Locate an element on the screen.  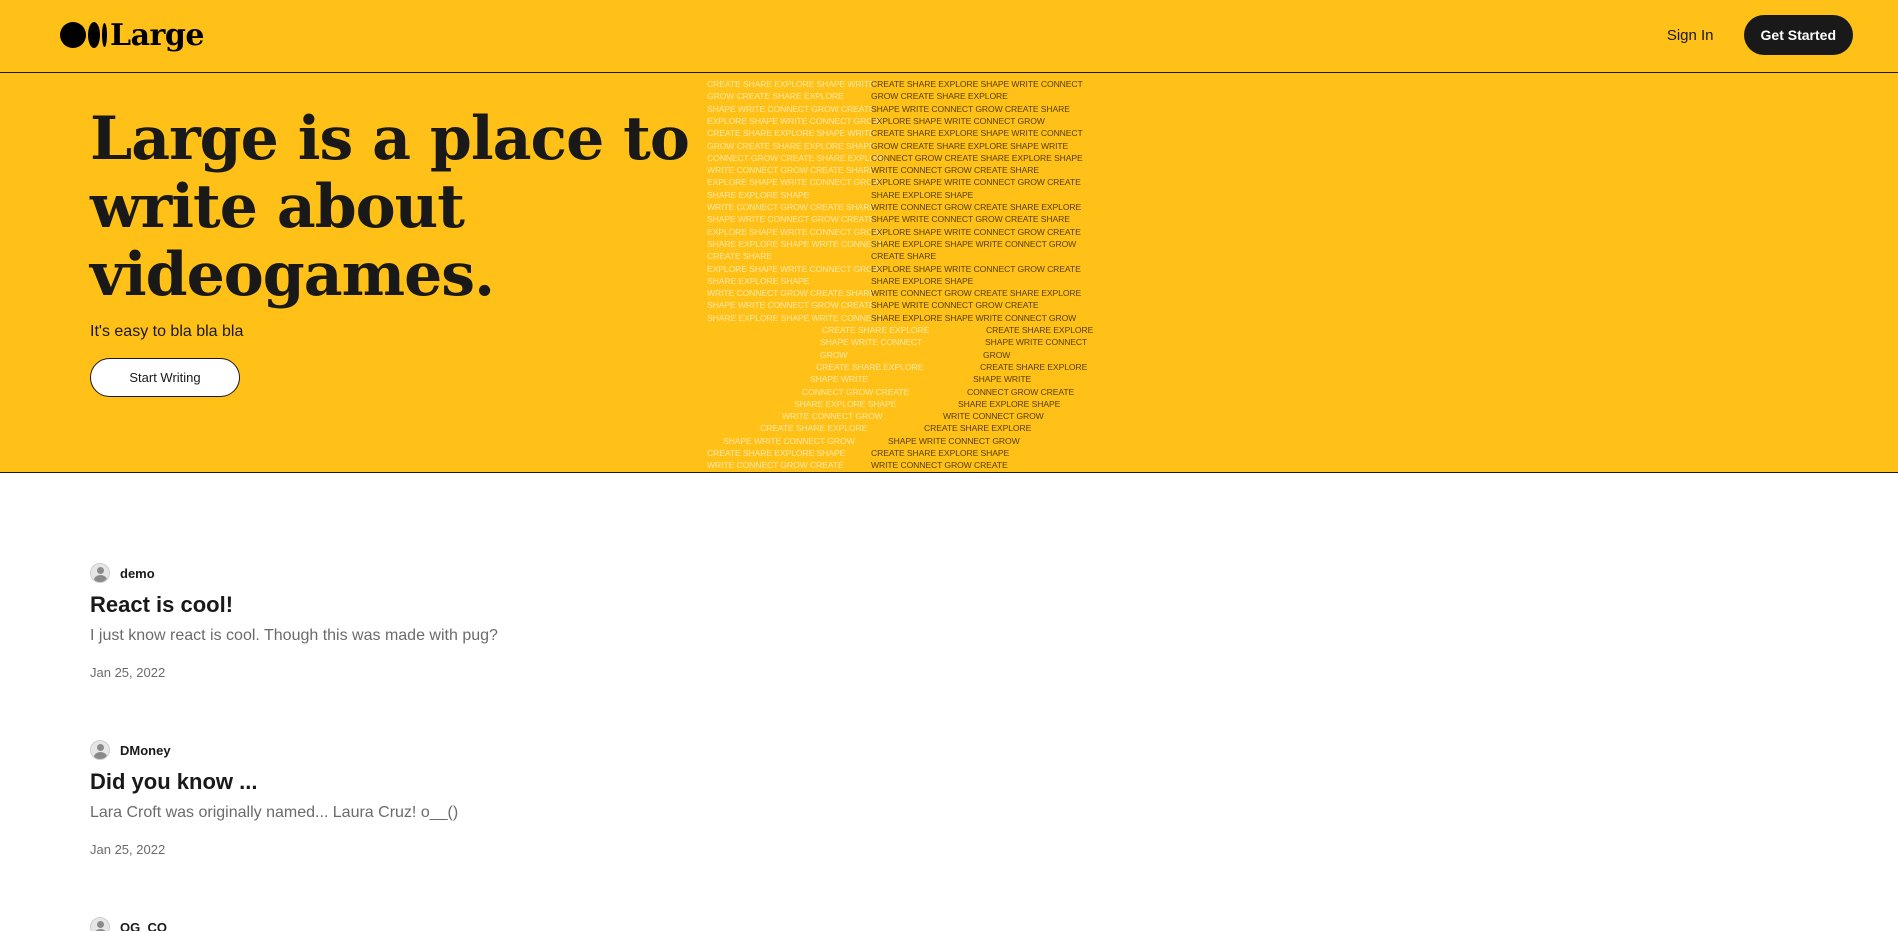
word-art-line: CONNECT GROW CREATE SHARE EXPLORE SHAPE is located at coordinates (977, 157).